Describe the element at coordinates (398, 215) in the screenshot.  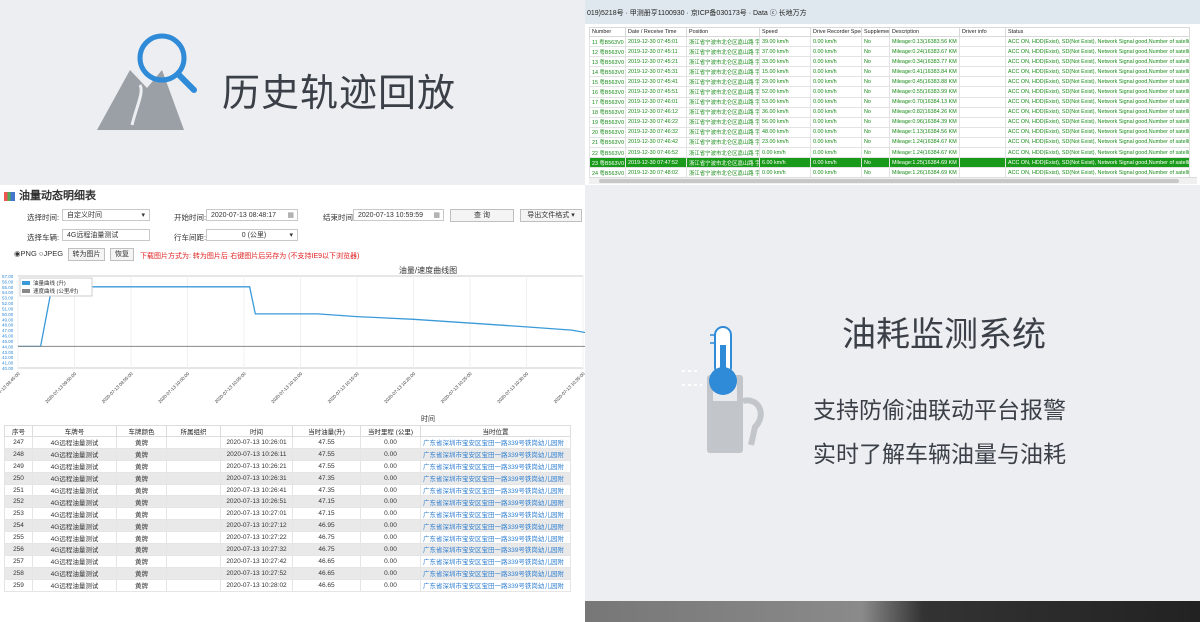
I see `end-time-input: 2020-07-13 10:59:59 ▦` at that location.